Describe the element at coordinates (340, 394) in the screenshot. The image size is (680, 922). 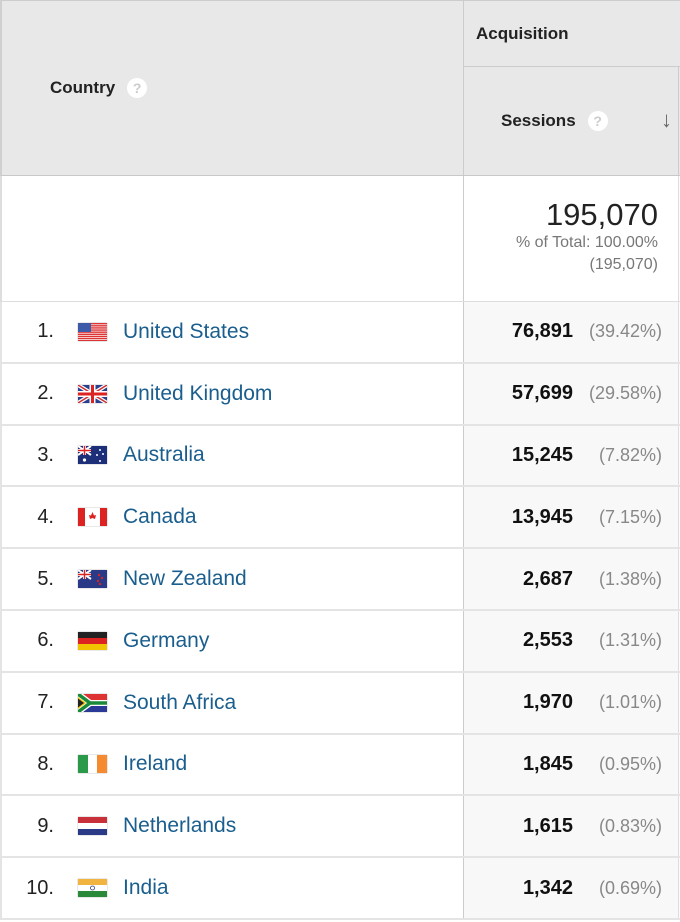
I see `table-row: 2. United Kingdom 57,699 (29.58%)` at that location.